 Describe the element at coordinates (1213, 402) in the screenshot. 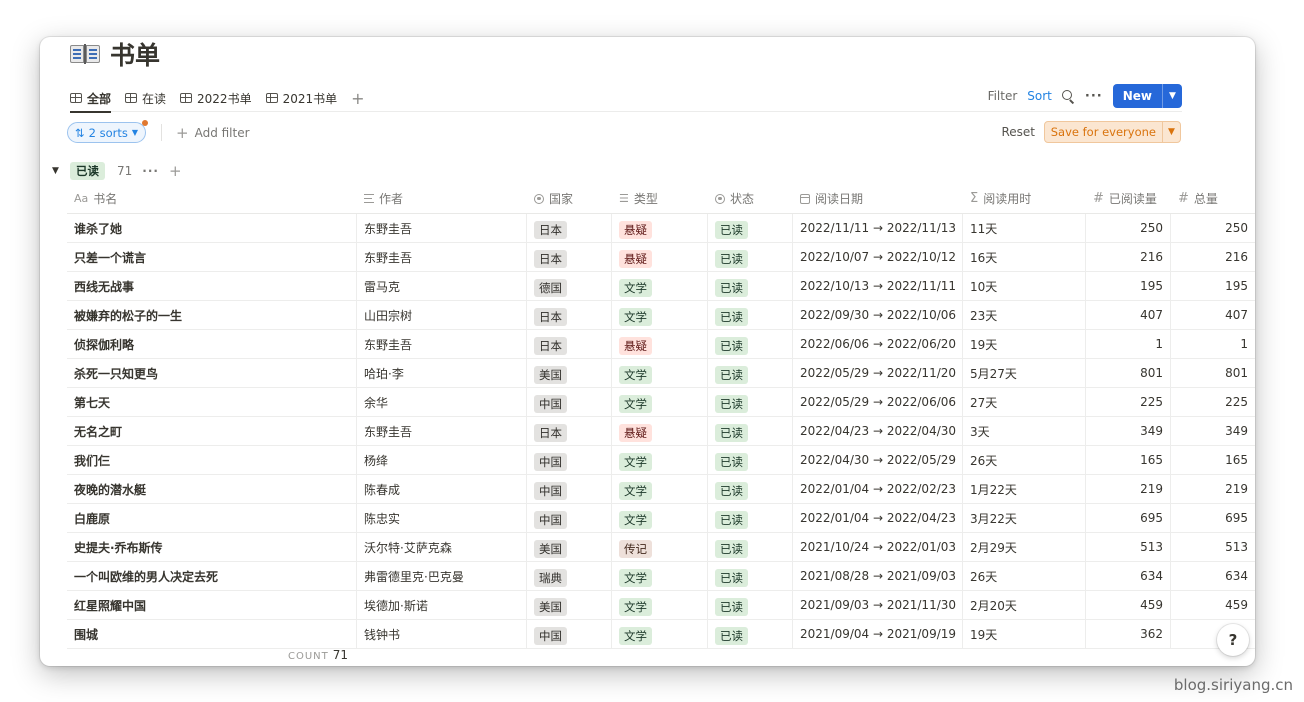

I see `pages-total-cell: 225` at that location.